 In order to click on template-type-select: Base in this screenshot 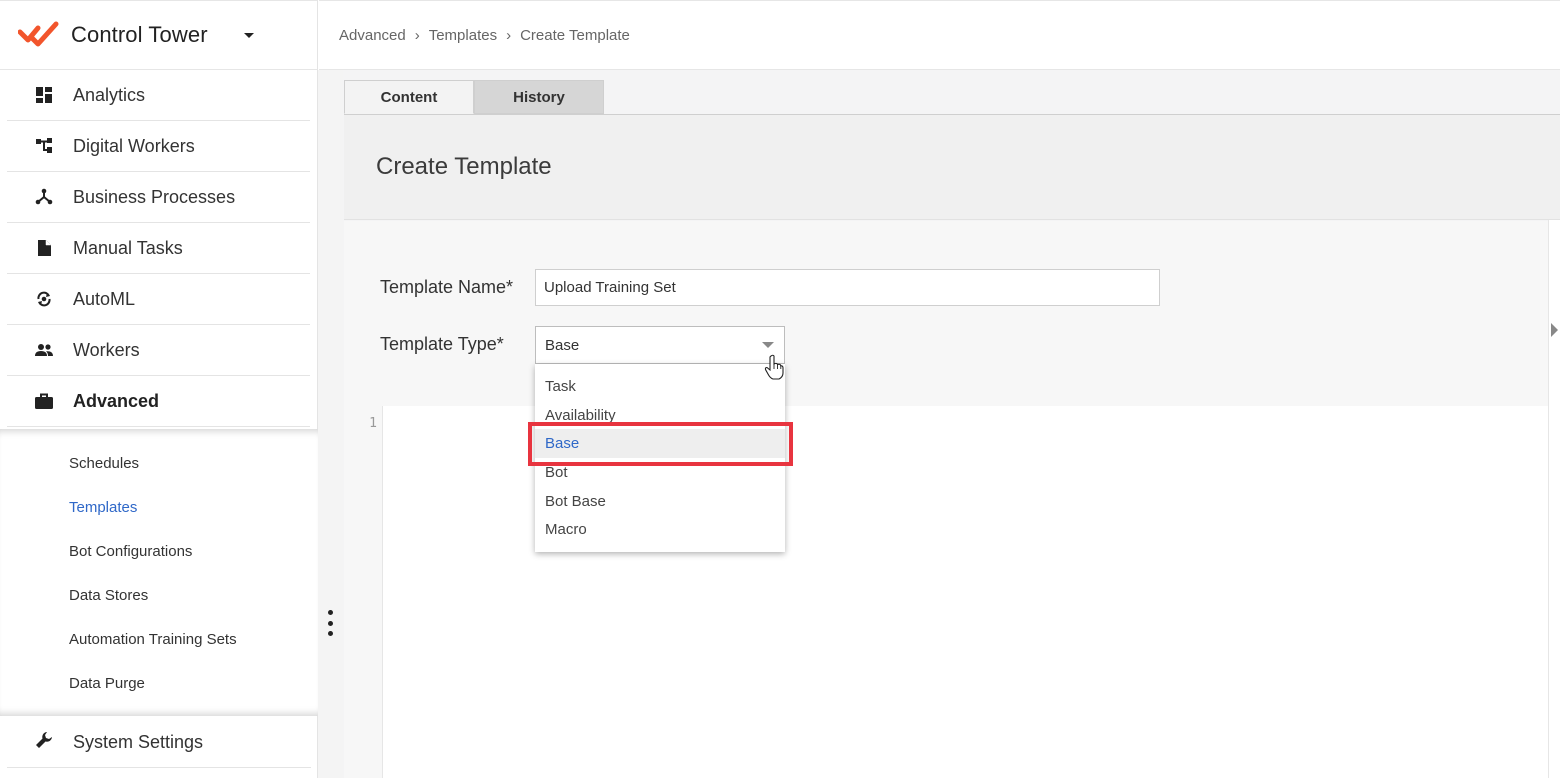, I will do `click(660, 345)`.